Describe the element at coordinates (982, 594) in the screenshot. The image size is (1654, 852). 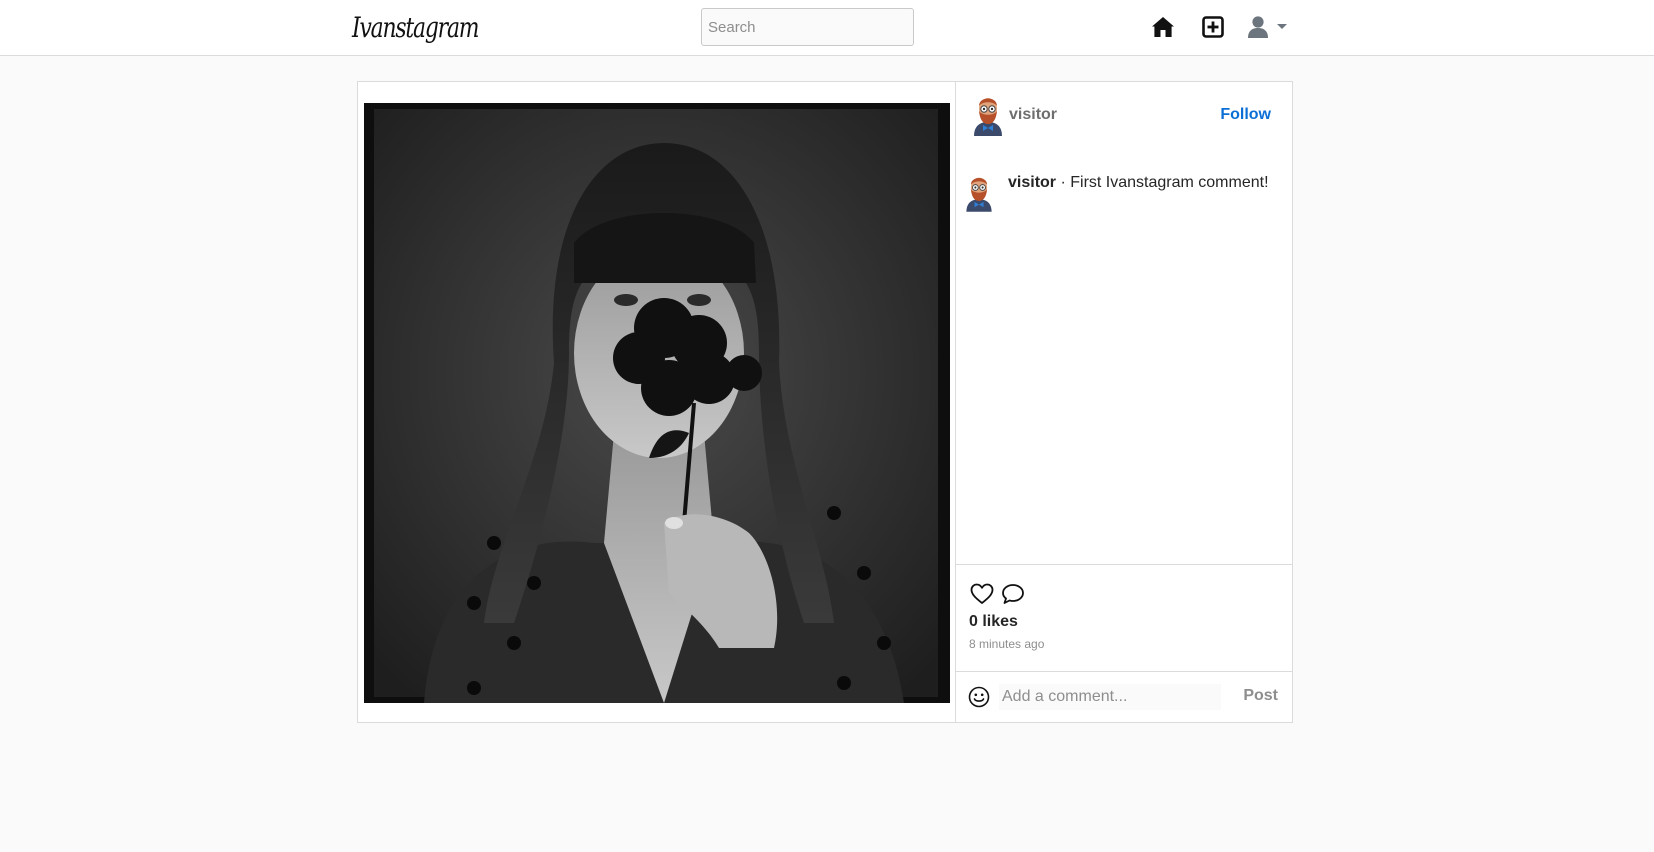
I see `heart-icon` at that location.